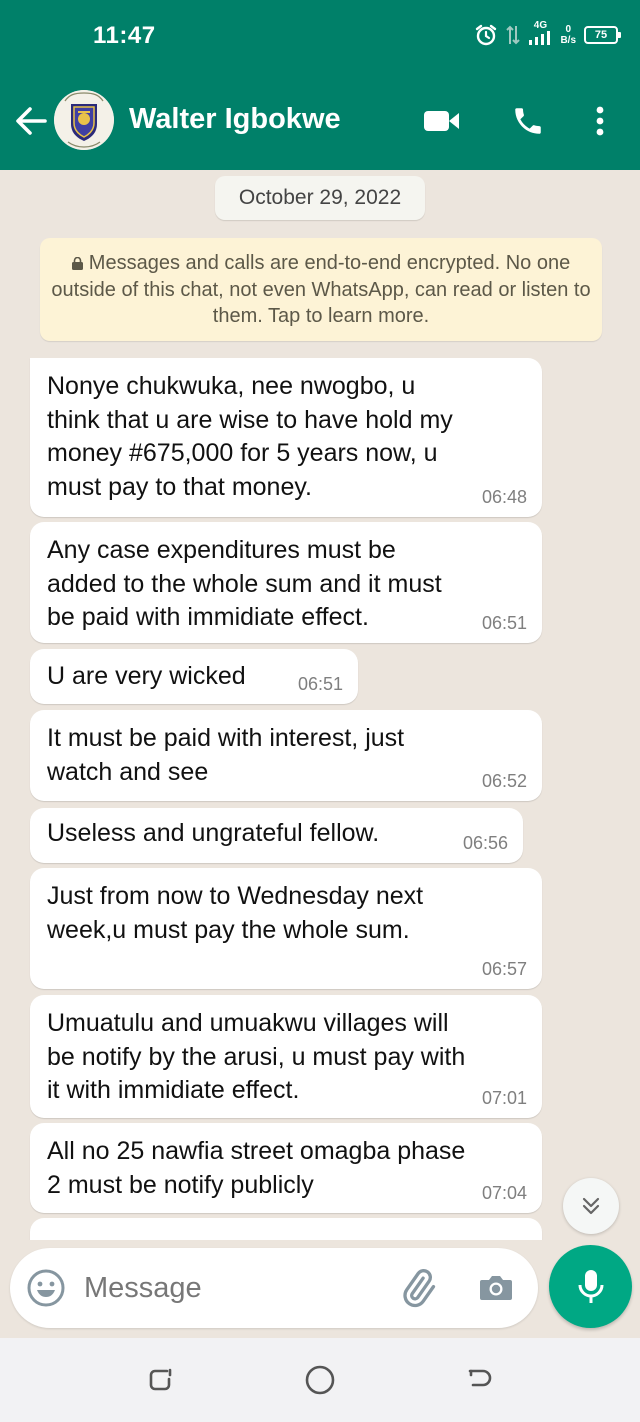  I want to click on system-nav-bar, so click(320, 1380).